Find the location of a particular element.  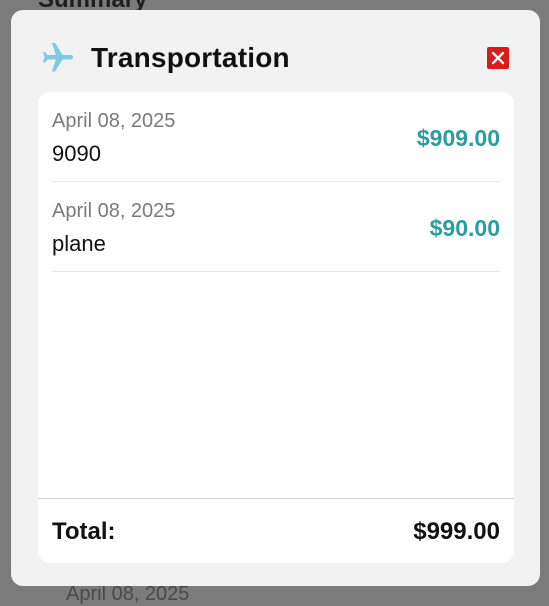

total-row: Total: $999.00 is located at coordinates (276, 530).